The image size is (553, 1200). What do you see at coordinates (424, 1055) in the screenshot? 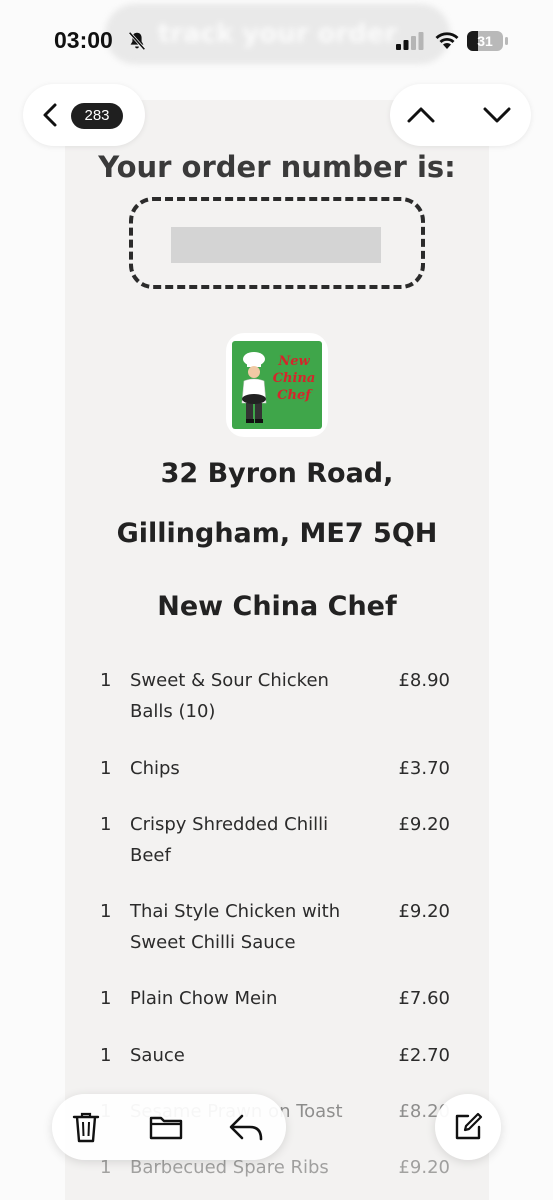
I see `item-price: £2.70` at bounding box center [424, 1055].